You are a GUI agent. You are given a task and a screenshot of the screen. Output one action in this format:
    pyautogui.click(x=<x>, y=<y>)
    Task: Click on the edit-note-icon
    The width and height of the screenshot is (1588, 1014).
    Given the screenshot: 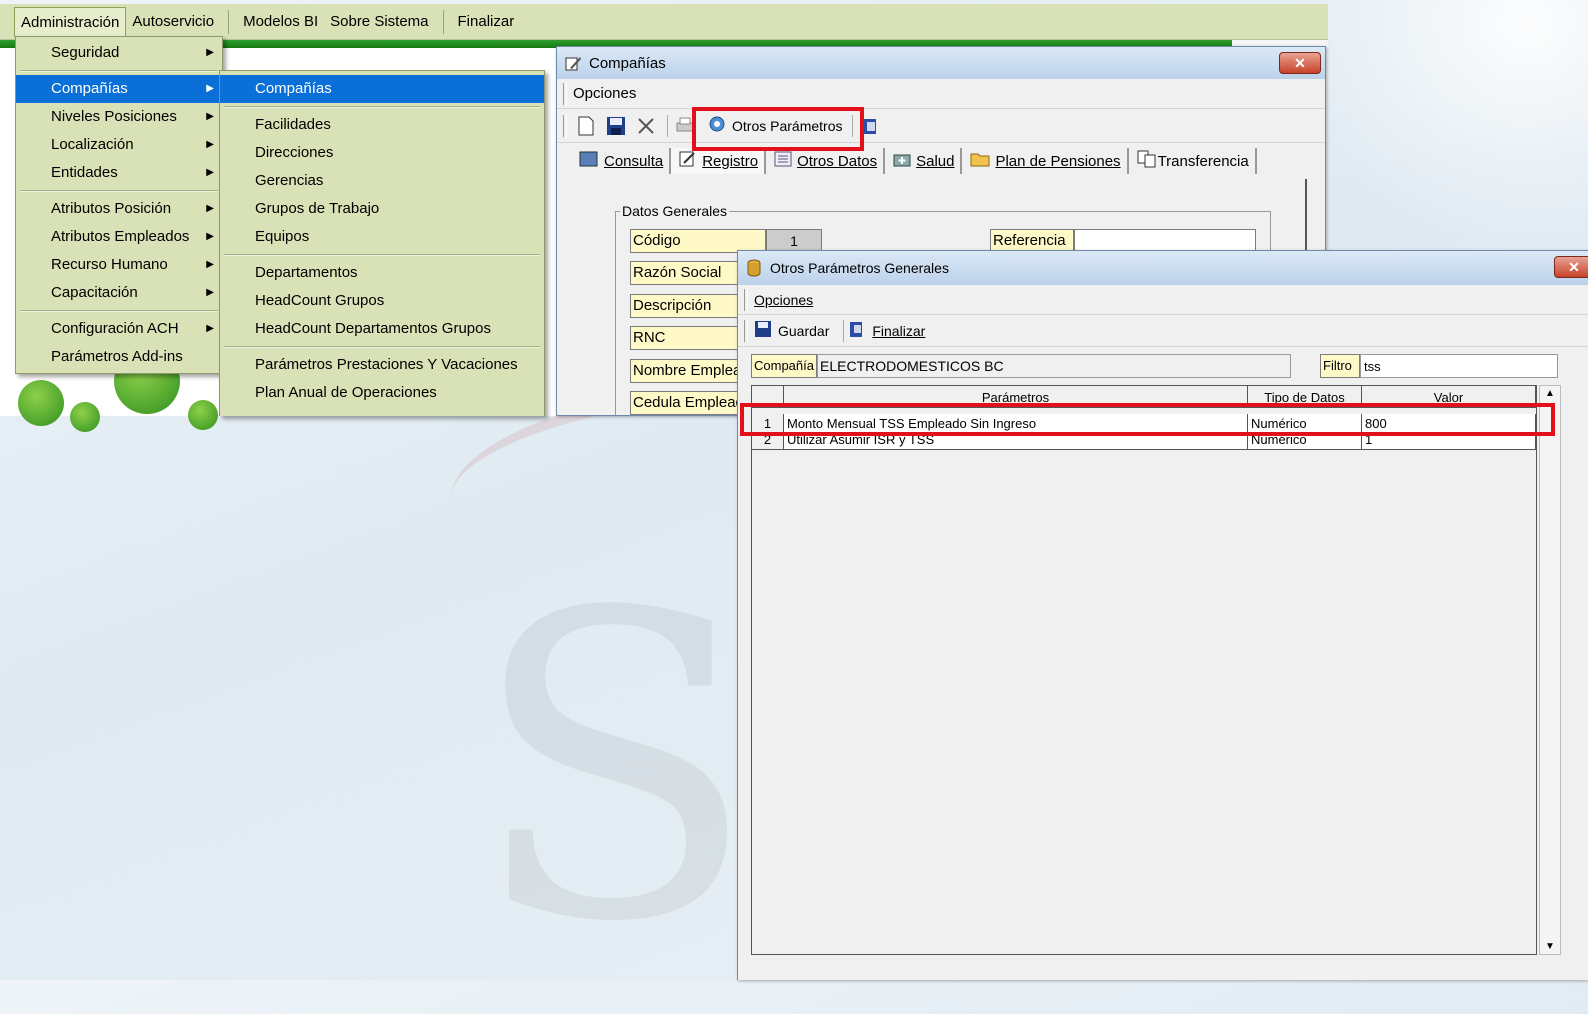 What is the action you would take?
    pyautogui.click(x=688, y=161)
    